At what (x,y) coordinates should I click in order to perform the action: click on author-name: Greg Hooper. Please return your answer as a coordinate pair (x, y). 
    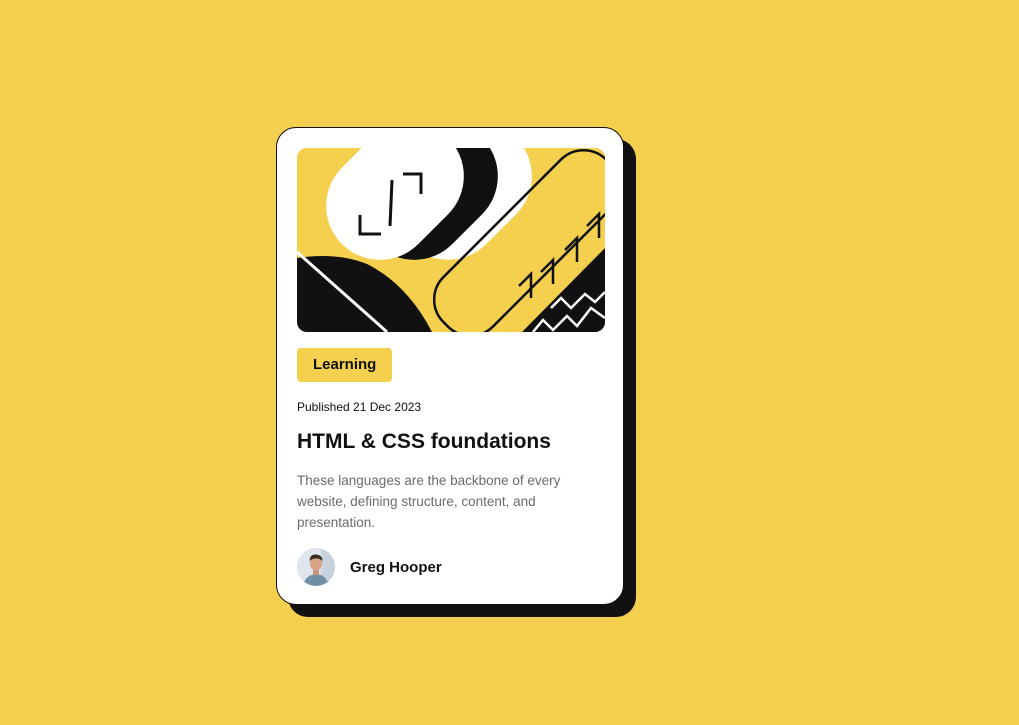
    Looking at the image, I should click on (396, 567).